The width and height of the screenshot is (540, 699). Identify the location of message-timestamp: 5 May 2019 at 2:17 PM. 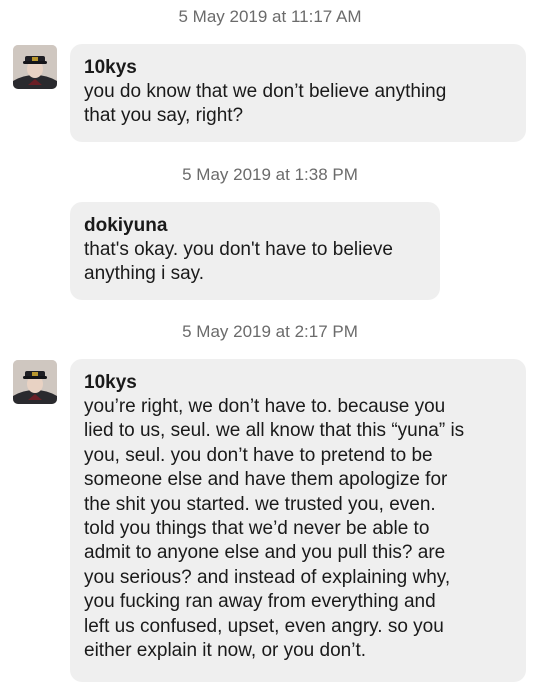
(270, 331).